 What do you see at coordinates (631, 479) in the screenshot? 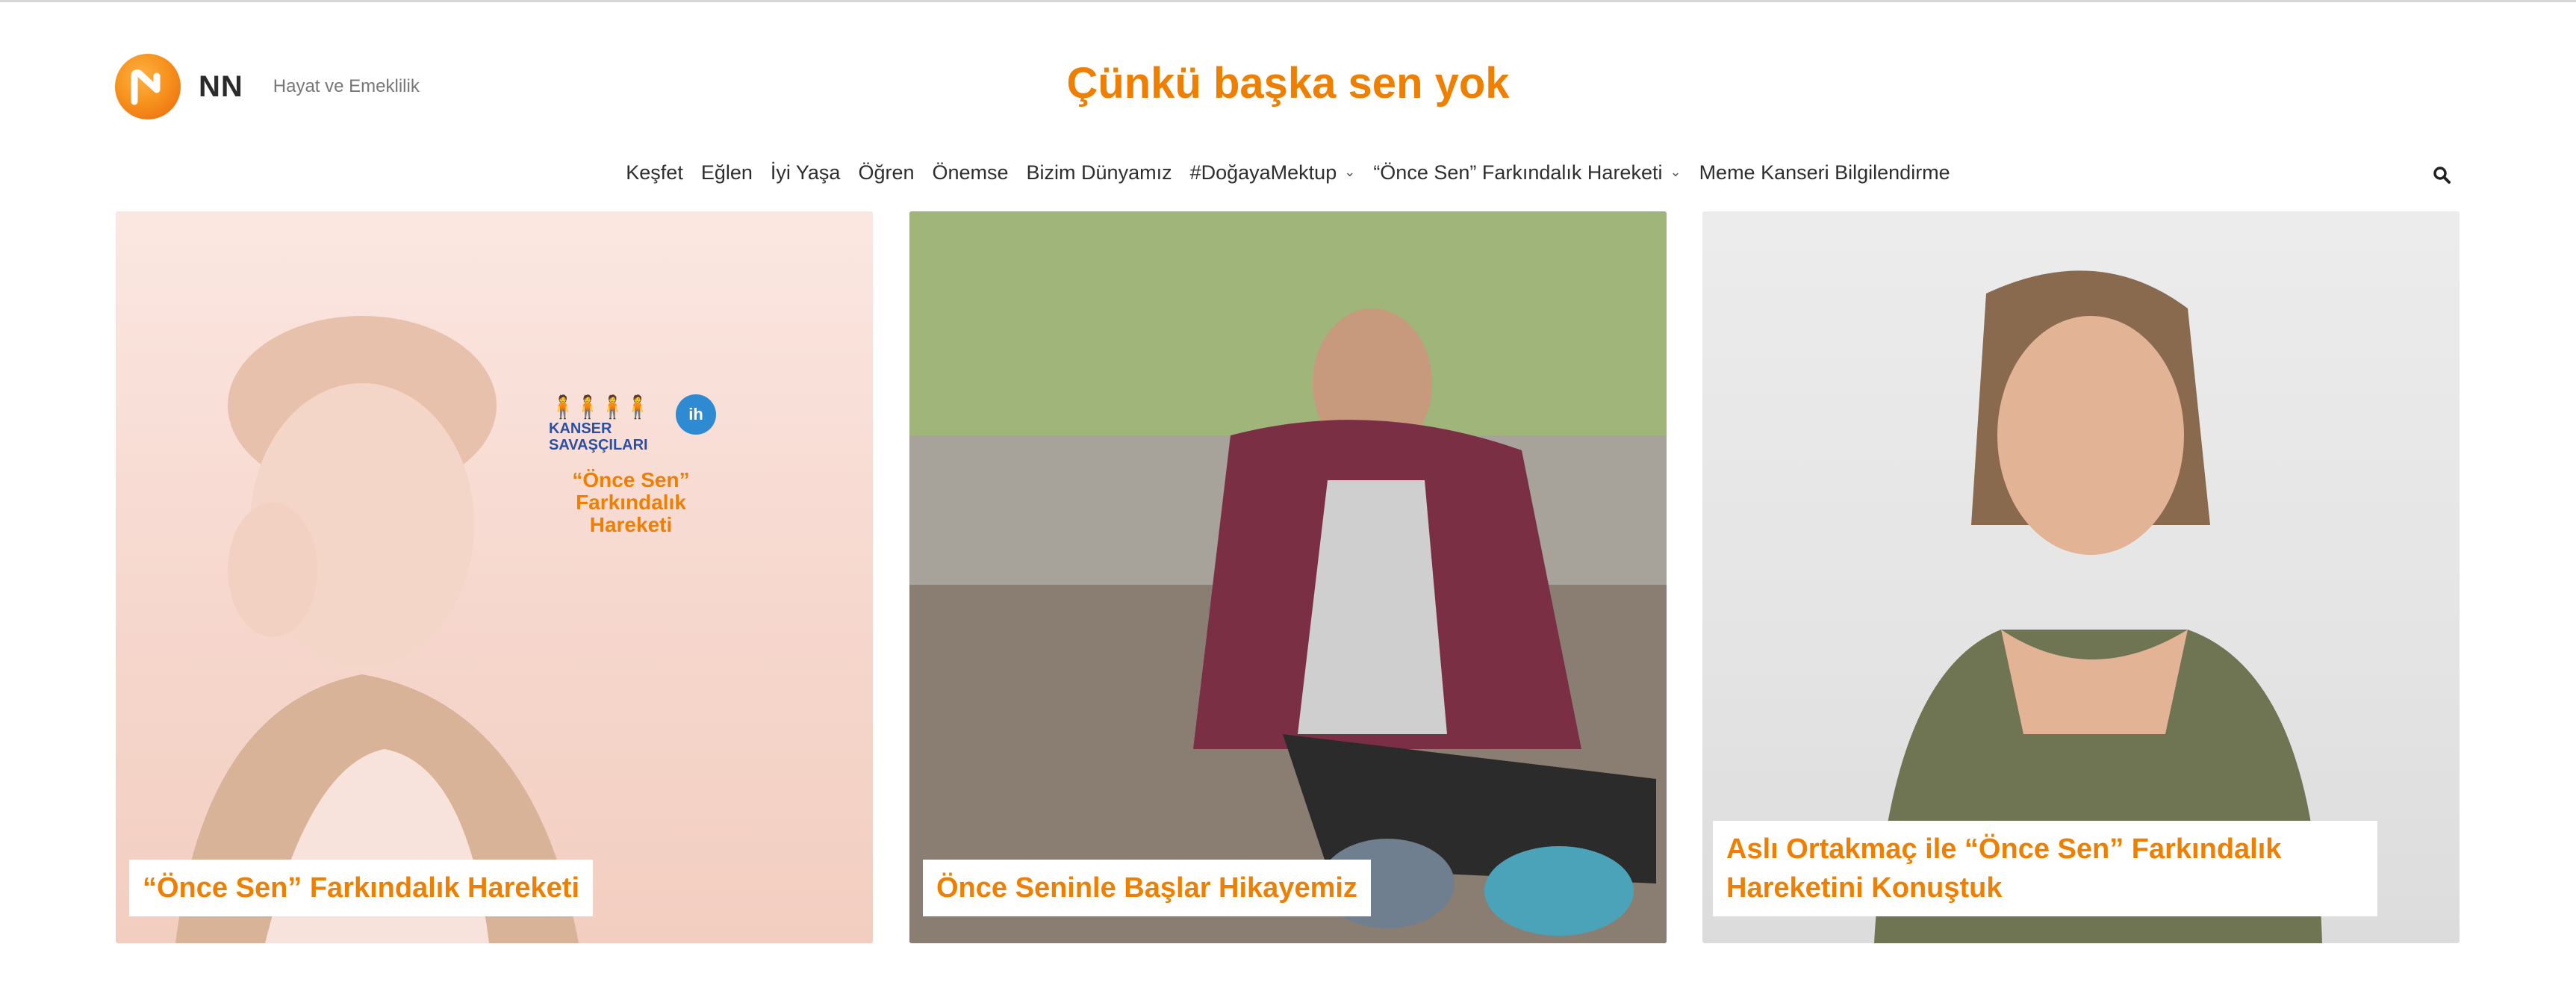
I see `campaign-line1: “Önce Sen”` at bounding box center [631, 479].